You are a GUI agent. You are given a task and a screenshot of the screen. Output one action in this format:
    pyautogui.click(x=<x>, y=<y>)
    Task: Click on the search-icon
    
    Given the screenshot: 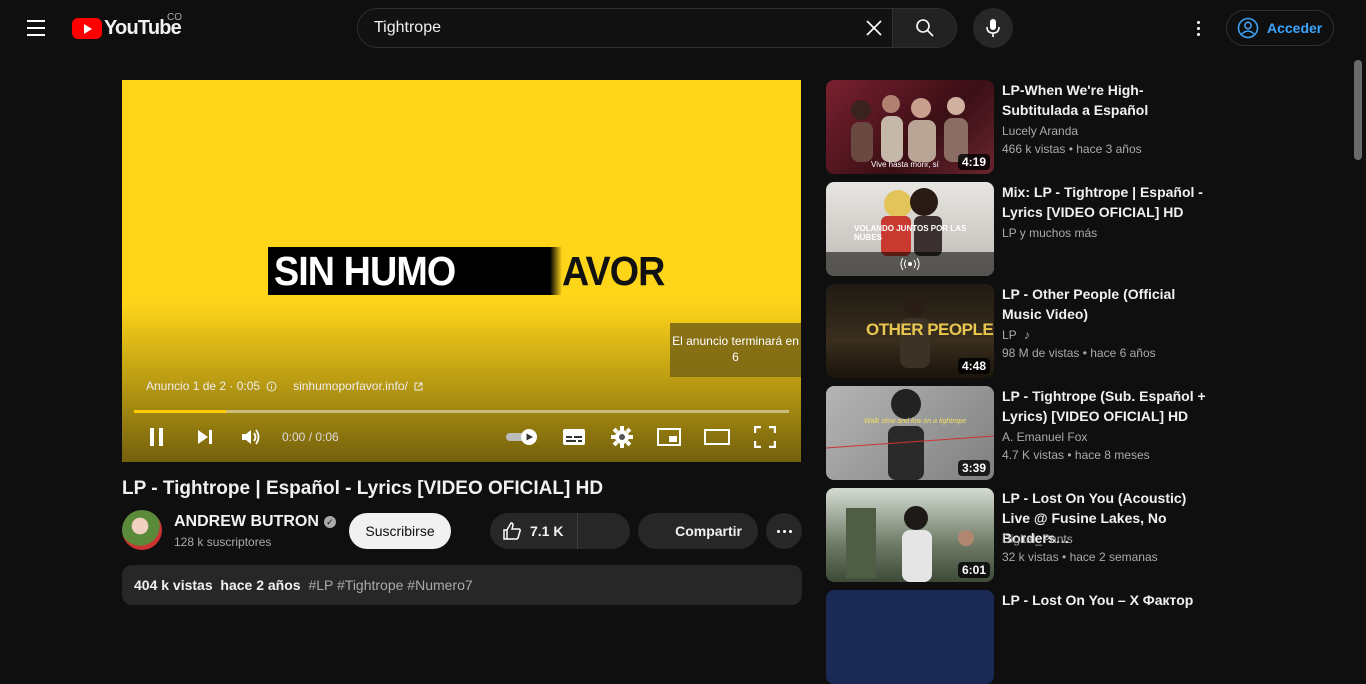 What is the action you would take?
    pyautogui.click(x=924, y=28)
    